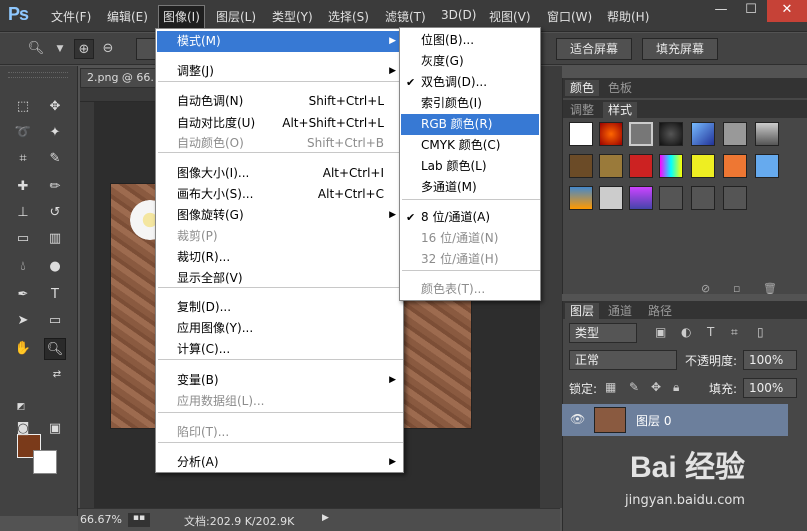 Image resolution: width=807 pixels, height=531 pixels. Describe the element at coordinates (603, 333) in the screenshot. I see `layer-filter-select: 类型` at that location.